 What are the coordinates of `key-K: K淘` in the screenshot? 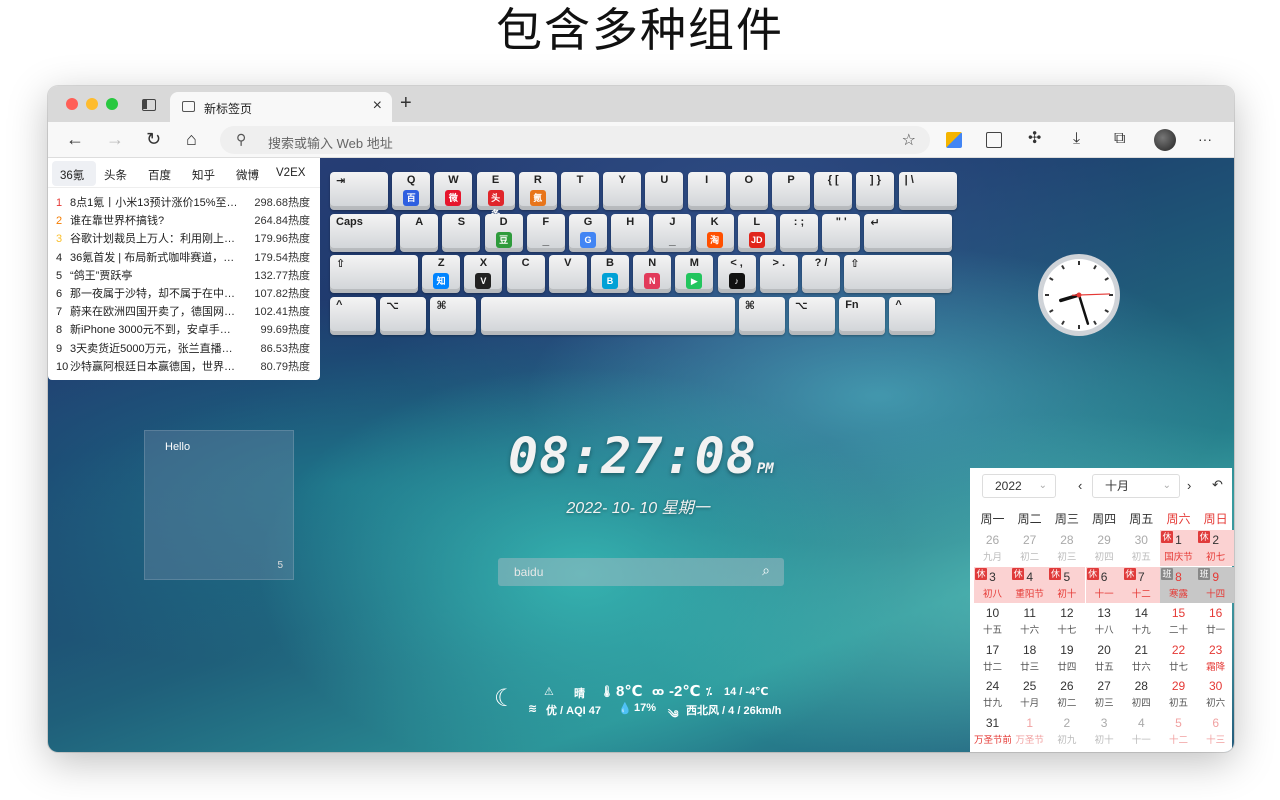 It's located at (714, 232).